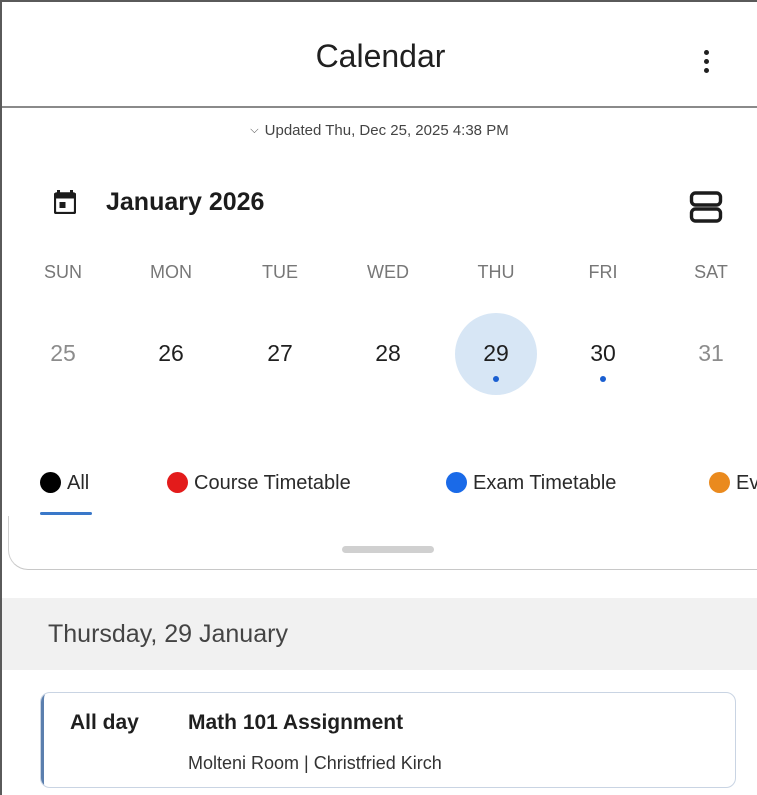  I want to click on page-title: Calendar, so click(380, 56).